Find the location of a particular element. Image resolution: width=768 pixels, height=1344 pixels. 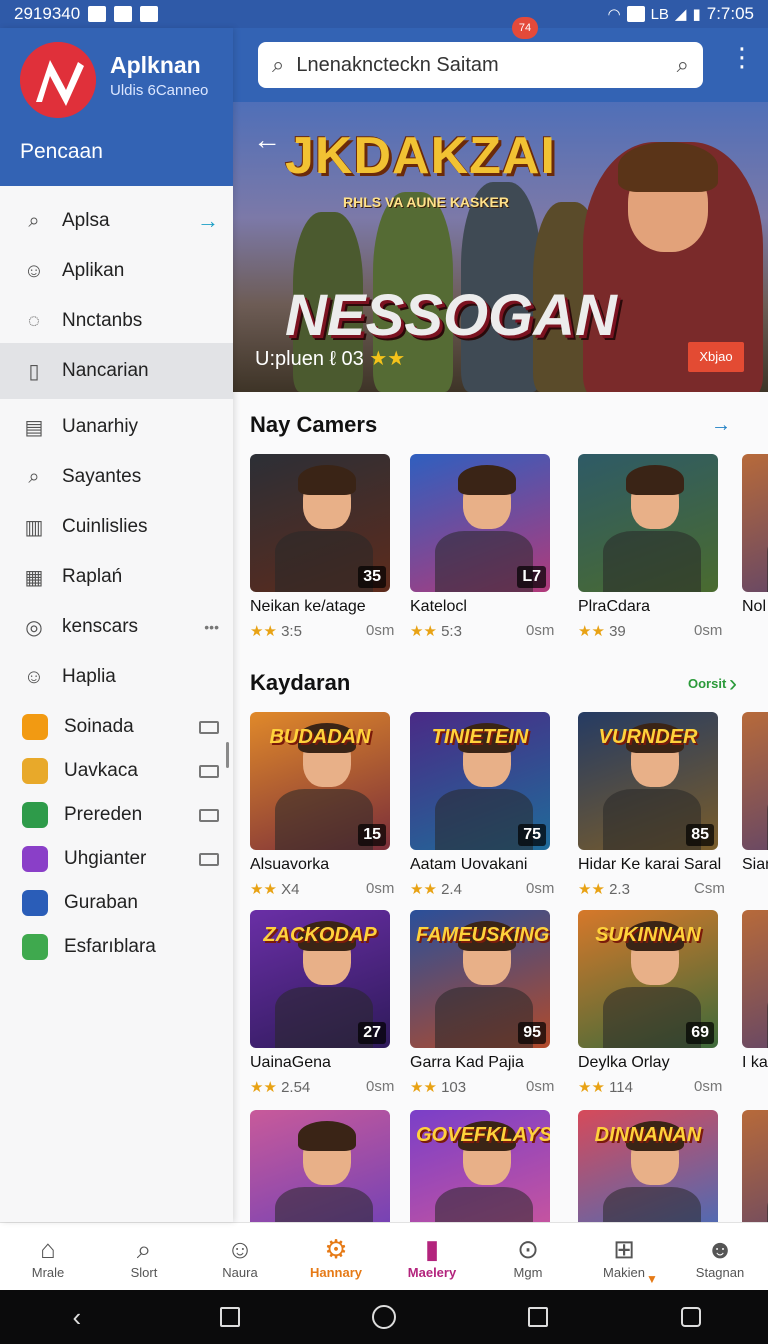

game-card: Nol is located at coordinates (755, 552).